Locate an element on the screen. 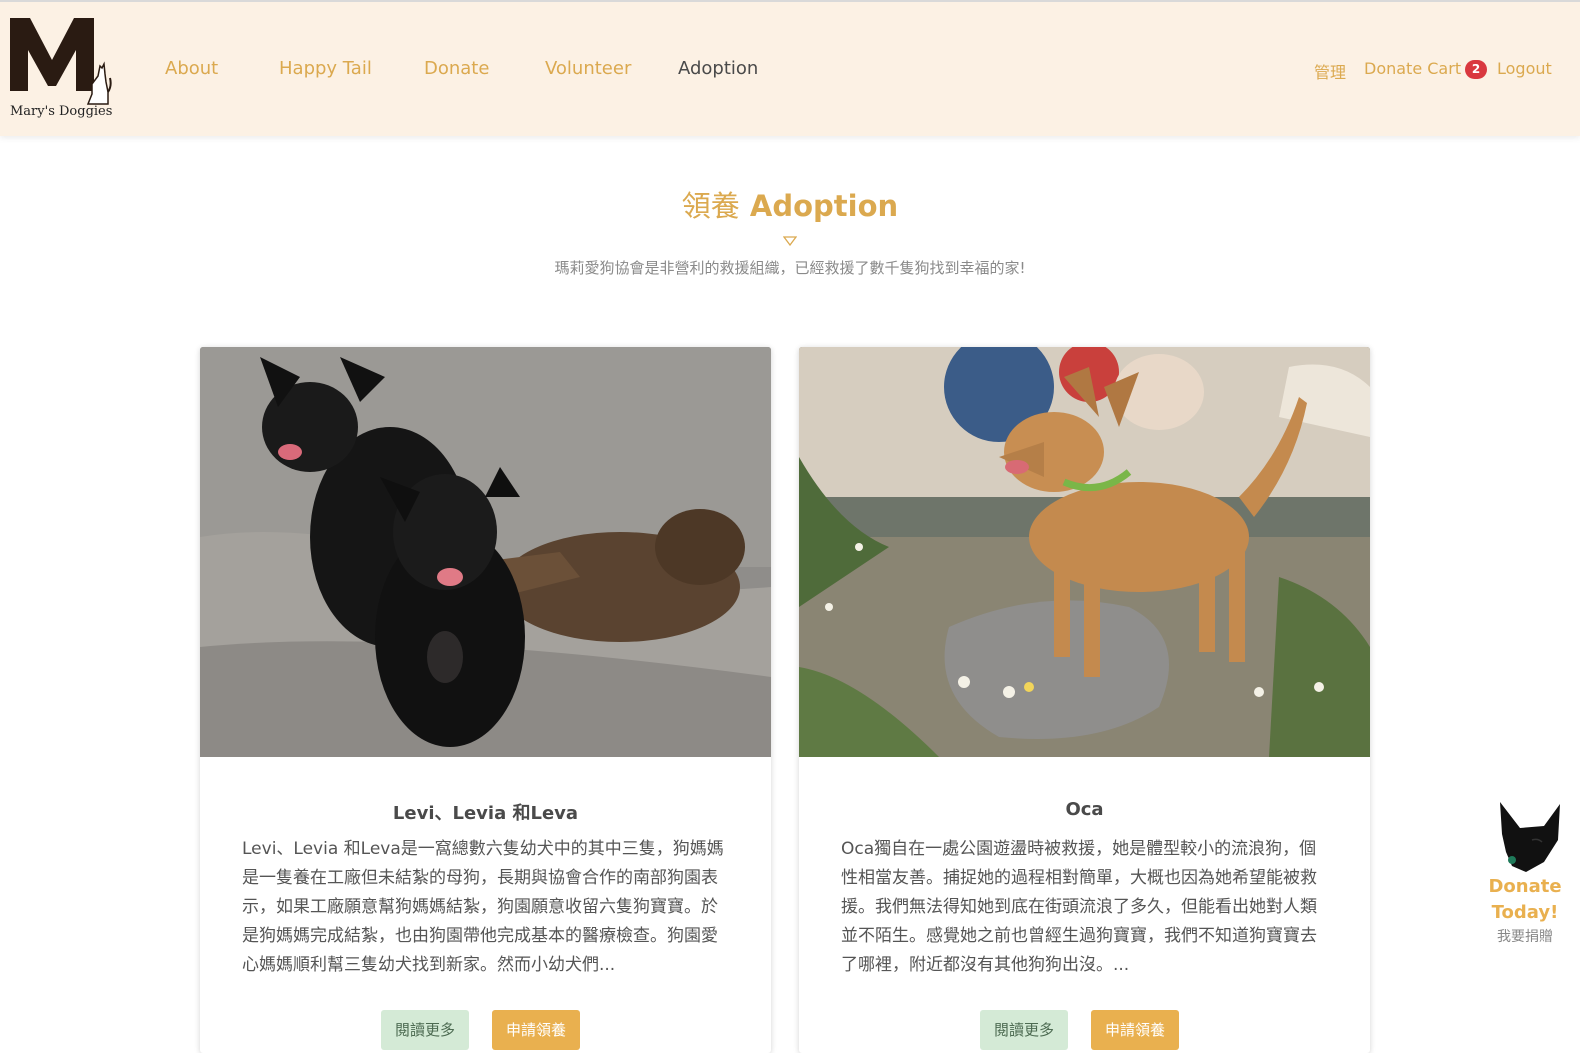  nav-admin-link: 管理 is located at coordinates (1330, 71).